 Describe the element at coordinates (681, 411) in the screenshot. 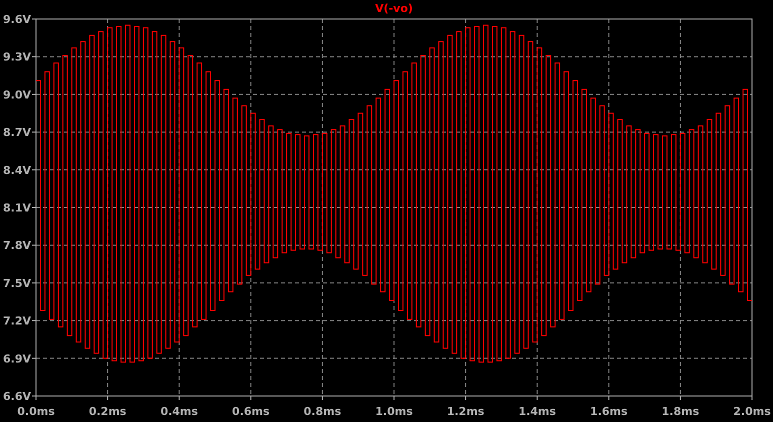

I see `x-tick-label: 1.8ms` at that location.